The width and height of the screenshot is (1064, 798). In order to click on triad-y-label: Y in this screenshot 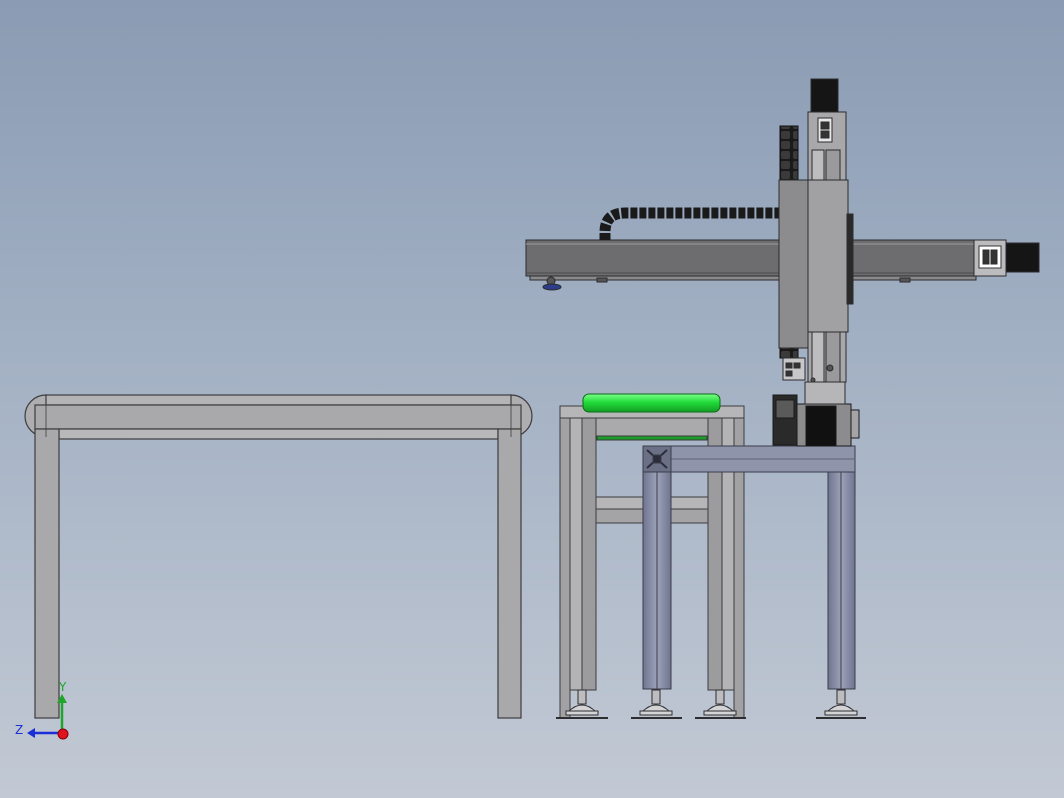, I will do `click(62, 687)`.